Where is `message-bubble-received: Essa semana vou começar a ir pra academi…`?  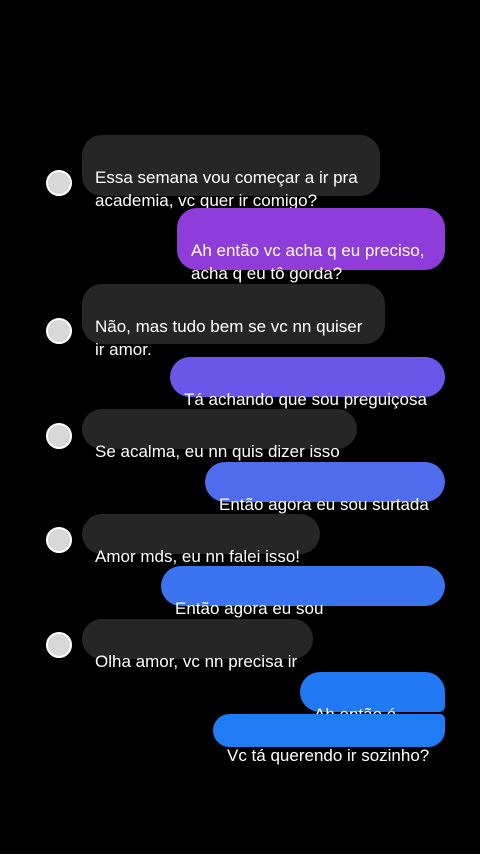 message-bubble-received: Essa semana vou começar a ir pra academi… is located at coordinates (231, 172).